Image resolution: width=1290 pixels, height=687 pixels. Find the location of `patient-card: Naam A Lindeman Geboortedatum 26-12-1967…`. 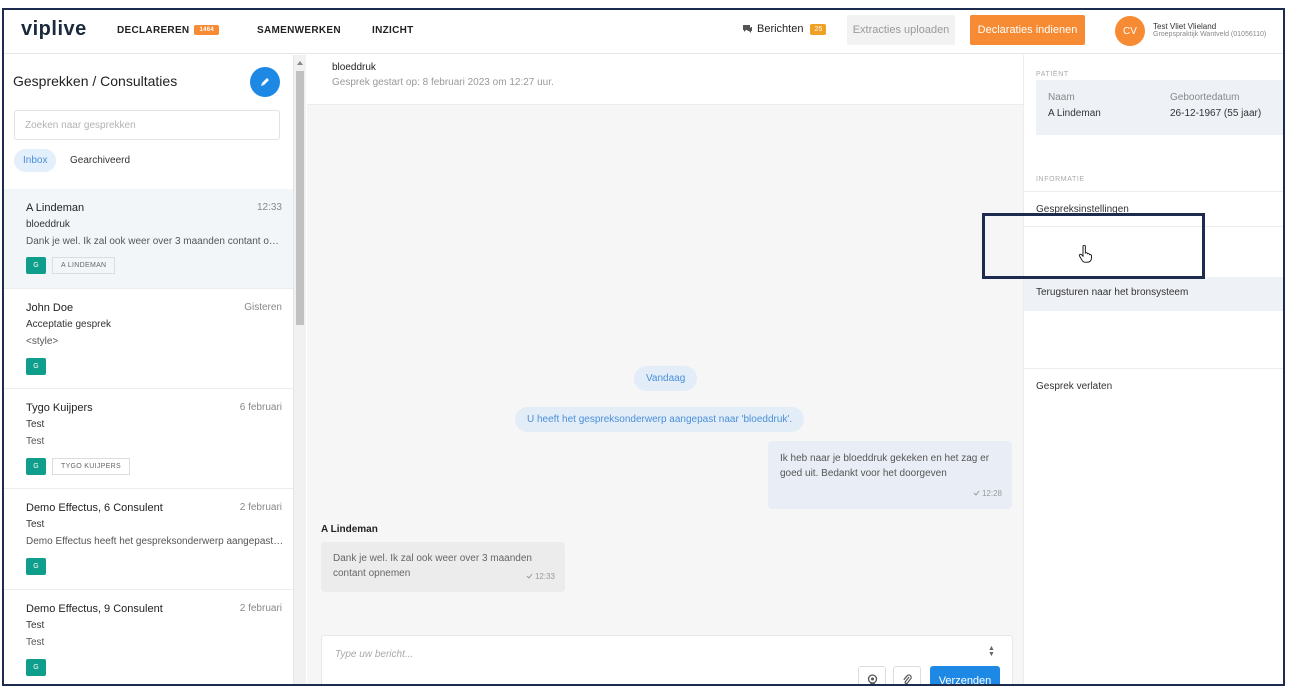

patient-card: Naam A Lindeman Geboortedatum 26-12-1967… is located at coordinates (1159, 107).